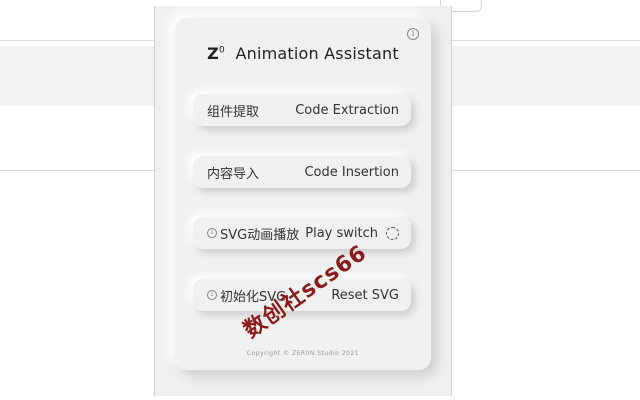 This screenshot has width=640, height=400. Describe the element at coordinates (233, 112) in the screenshot. I see `button-label-cn: 组件提取` at that location.